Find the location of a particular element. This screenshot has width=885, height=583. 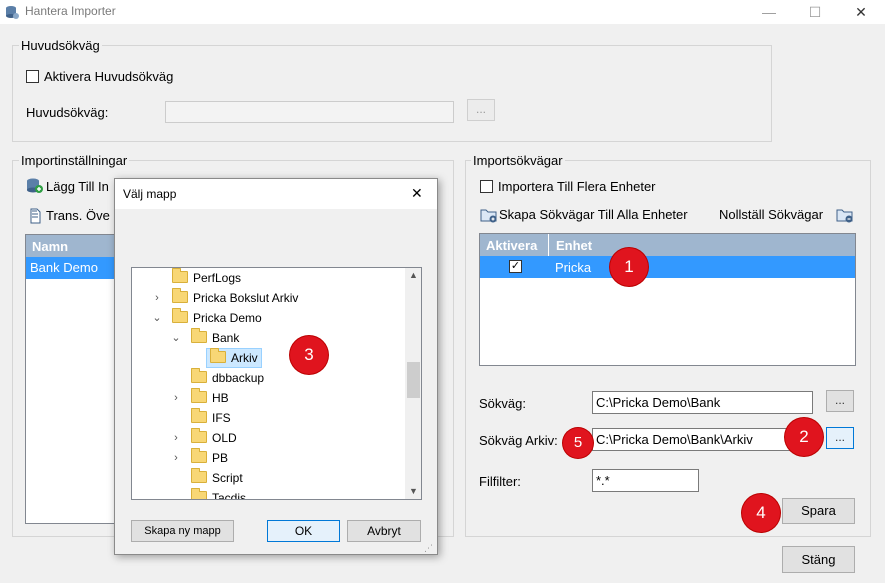

file-filter-label: Filfilter: is located at coordinates (500, 481).